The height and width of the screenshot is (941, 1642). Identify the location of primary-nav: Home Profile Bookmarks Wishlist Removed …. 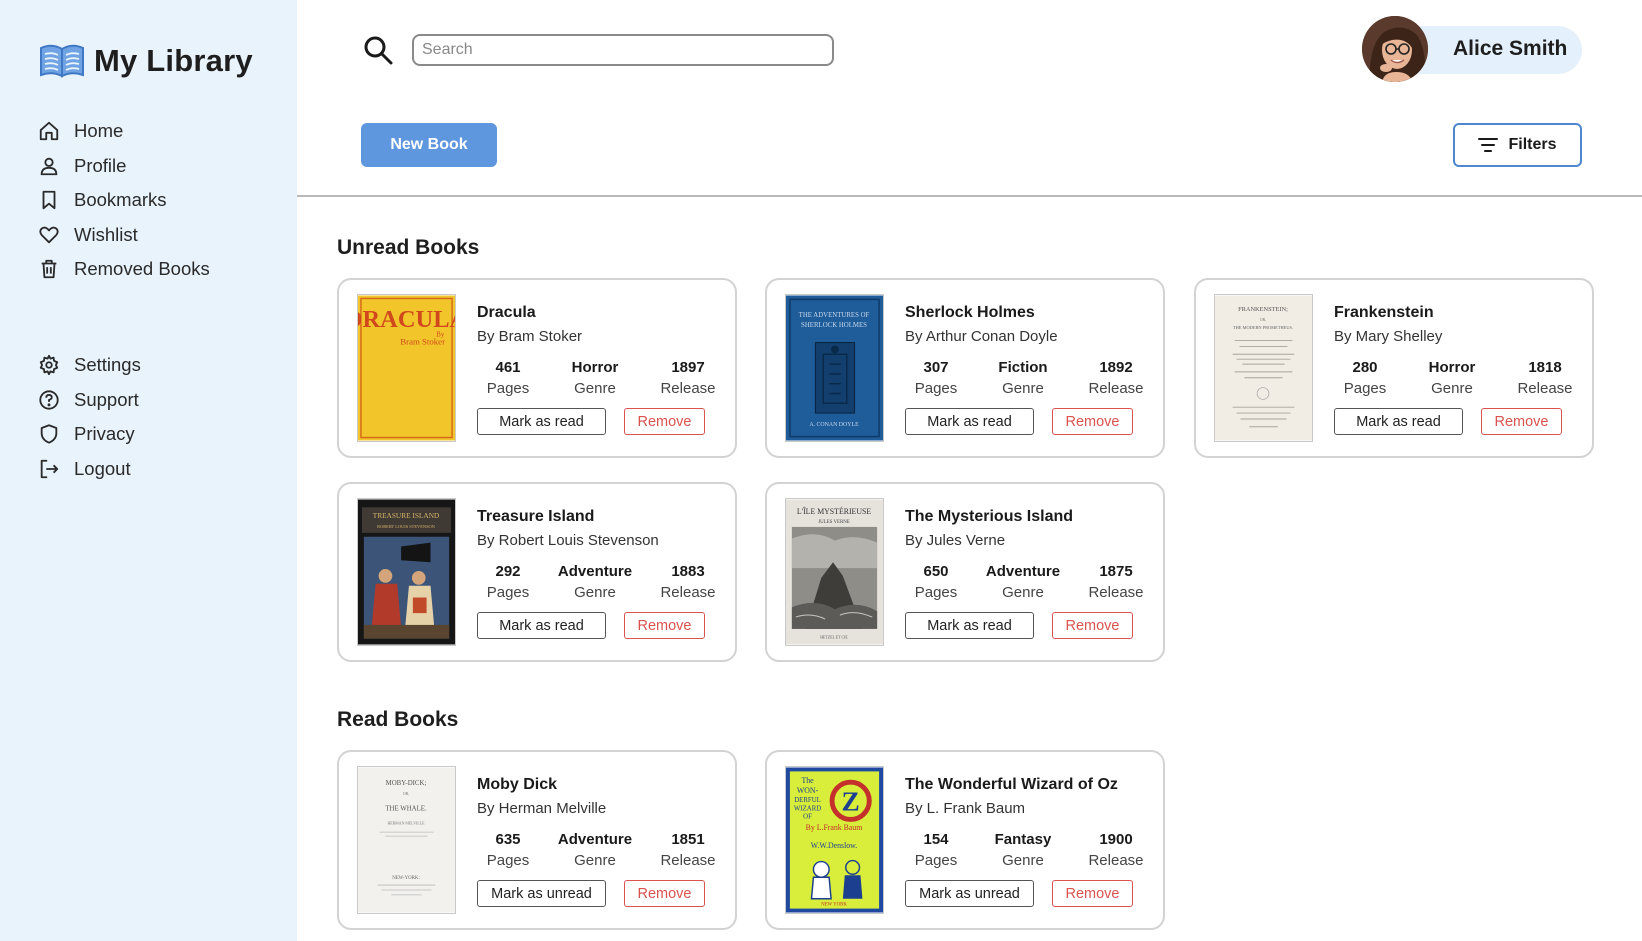
(158, 200).